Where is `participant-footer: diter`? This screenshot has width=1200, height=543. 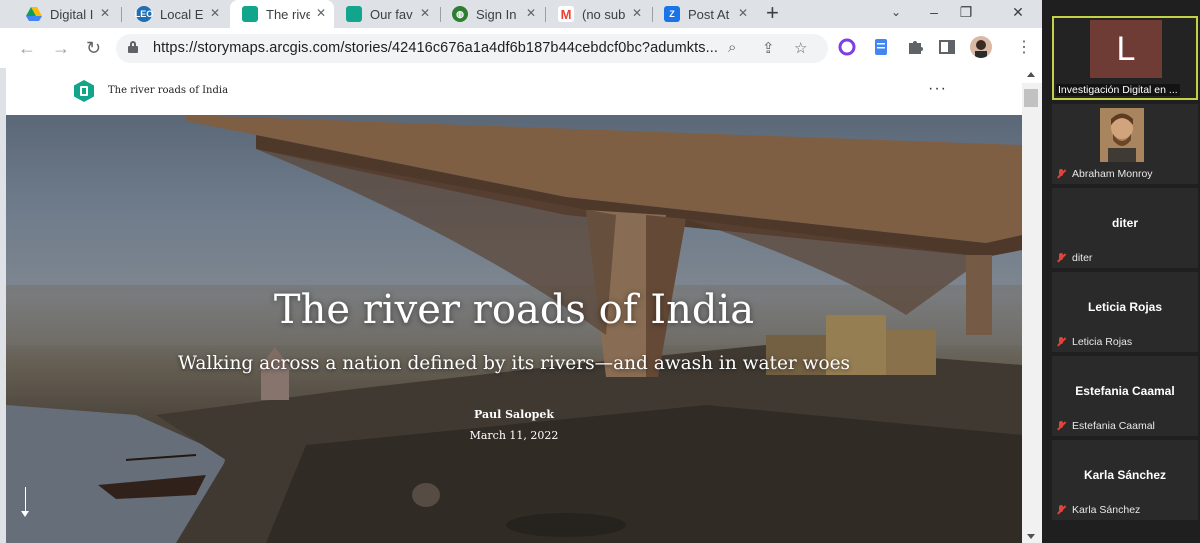
participant-footer: diter is located at coordinates (1074, 258).